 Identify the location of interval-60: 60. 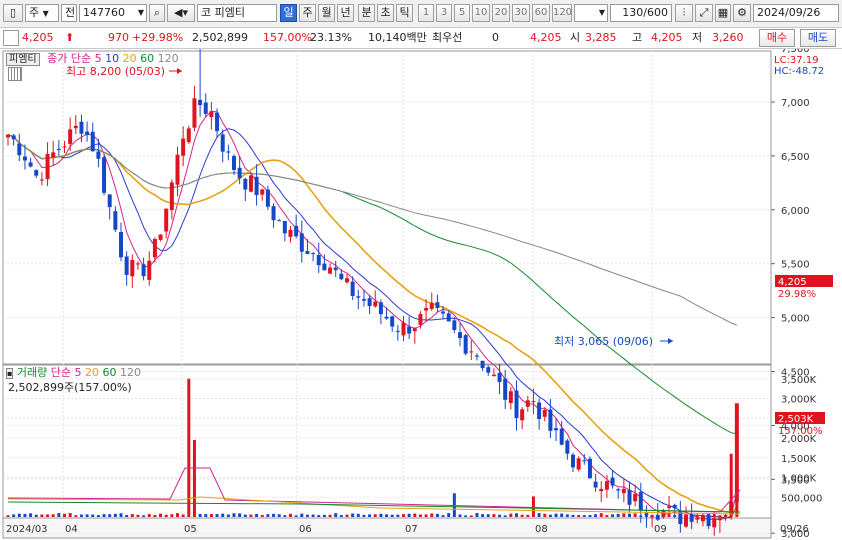
(541, 13).